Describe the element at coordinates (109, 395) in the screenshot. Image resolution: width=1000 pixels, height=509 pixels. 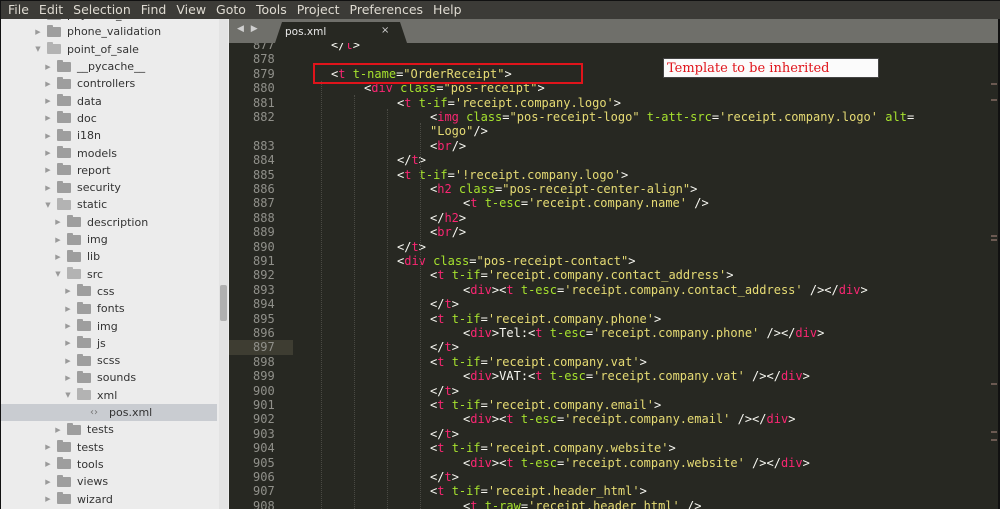
I see `tree-item-xml: ▼ xml` at that location.